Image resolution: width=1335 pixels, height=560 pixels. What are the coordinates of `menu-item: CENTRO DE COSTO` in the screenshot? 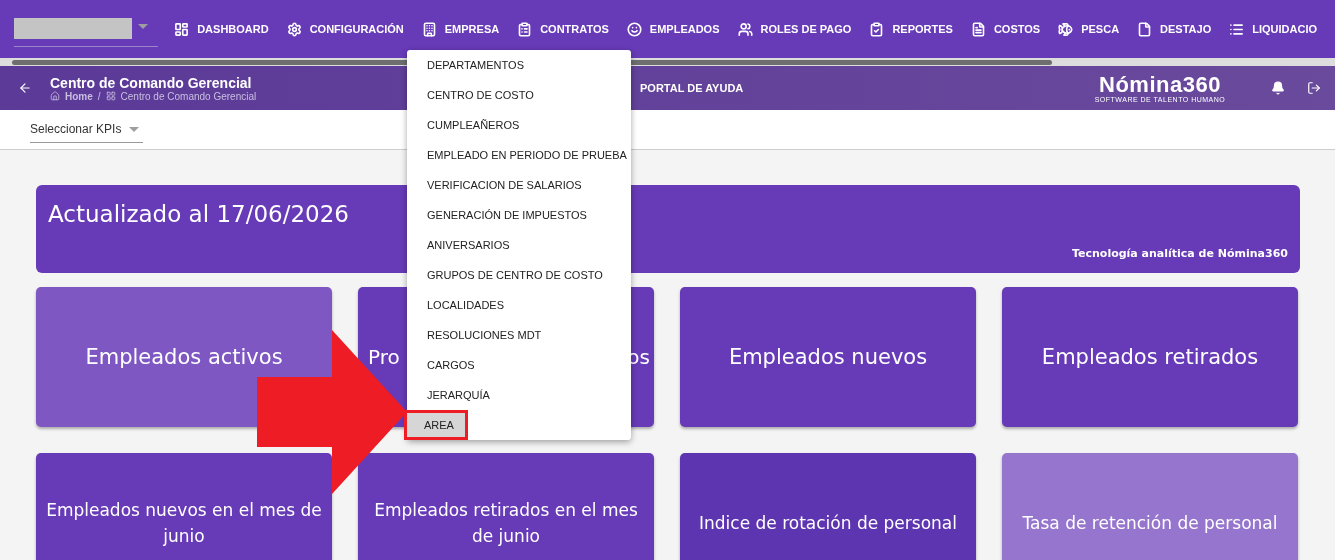 It's located at (519, 95).